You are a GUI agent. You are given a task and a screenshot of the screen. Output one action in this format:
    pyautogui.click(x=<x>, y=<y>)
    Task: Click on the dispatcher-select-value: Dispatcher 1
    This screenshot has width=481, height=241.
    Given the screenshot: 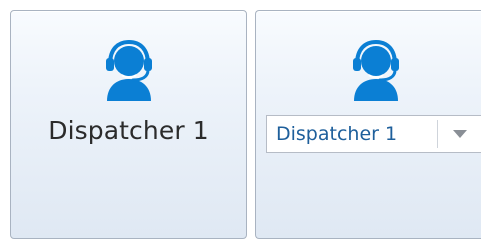 What is the action you would take?
    pyautogui.click(x=337, y=134)
    